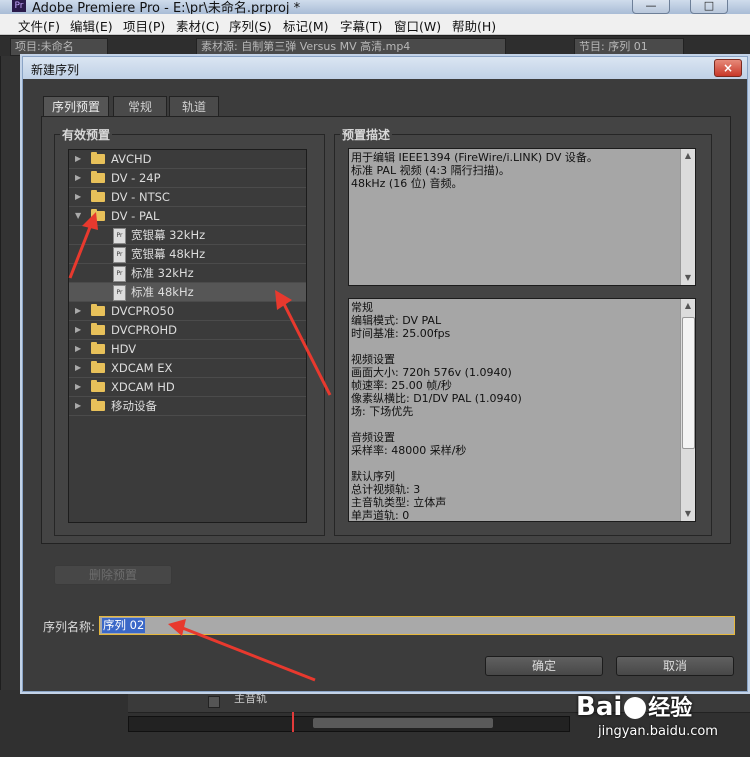 Image resolution: width=750 pixels, height=757 pixels. Describe the element at coordinates (728, 68) in the screenshot. I see `close-icon: ×` at that location.